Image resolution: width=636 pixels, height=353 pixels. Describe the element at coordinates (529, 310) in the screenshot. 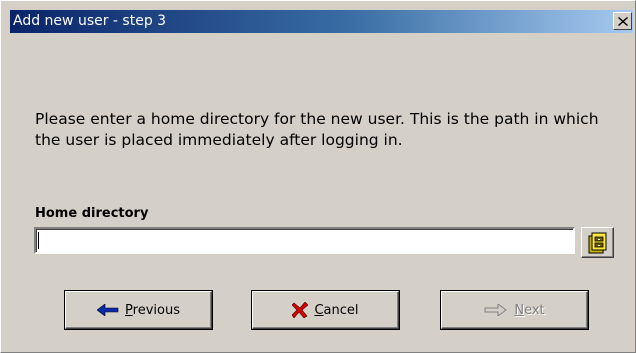

I see `next-button-label: Next` at that location.